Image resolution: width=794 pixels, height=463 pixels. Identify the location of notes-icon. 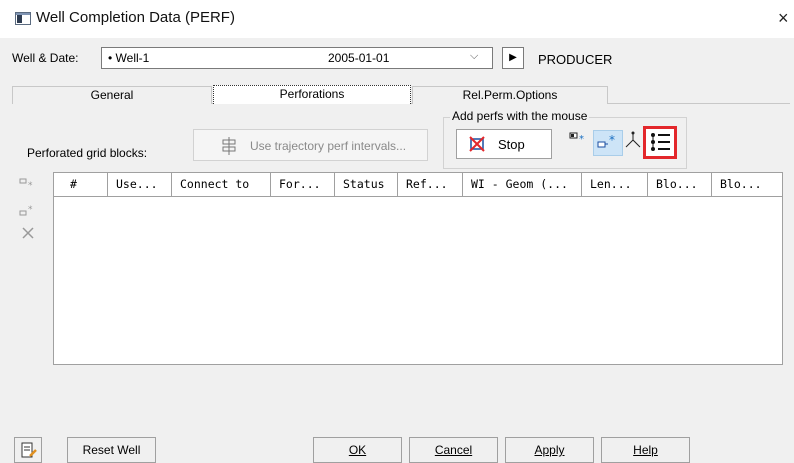
(29, 452).